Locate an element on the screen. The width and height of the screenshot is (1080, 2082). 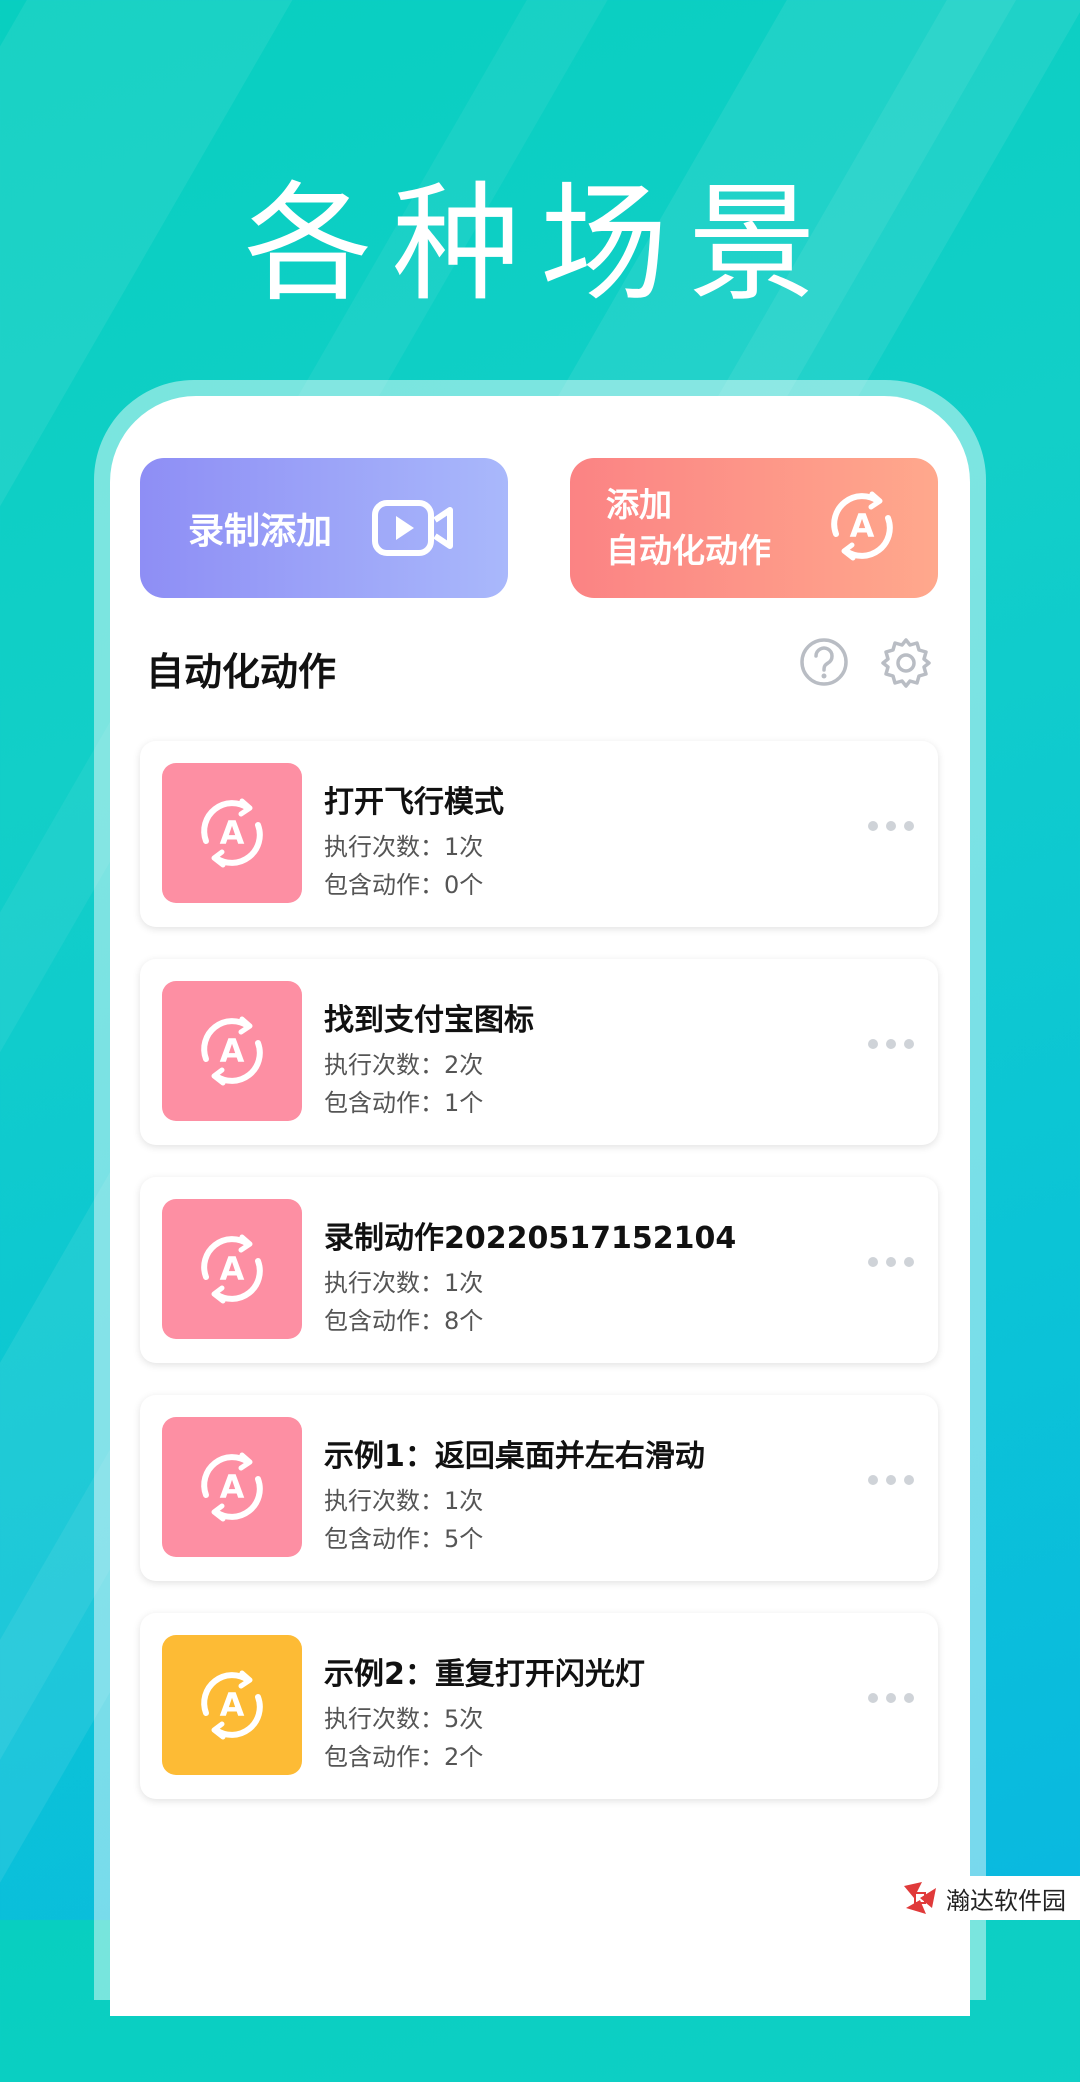
watermark-text: 瀚达软件园 is located at coordinates (1006, 1900).